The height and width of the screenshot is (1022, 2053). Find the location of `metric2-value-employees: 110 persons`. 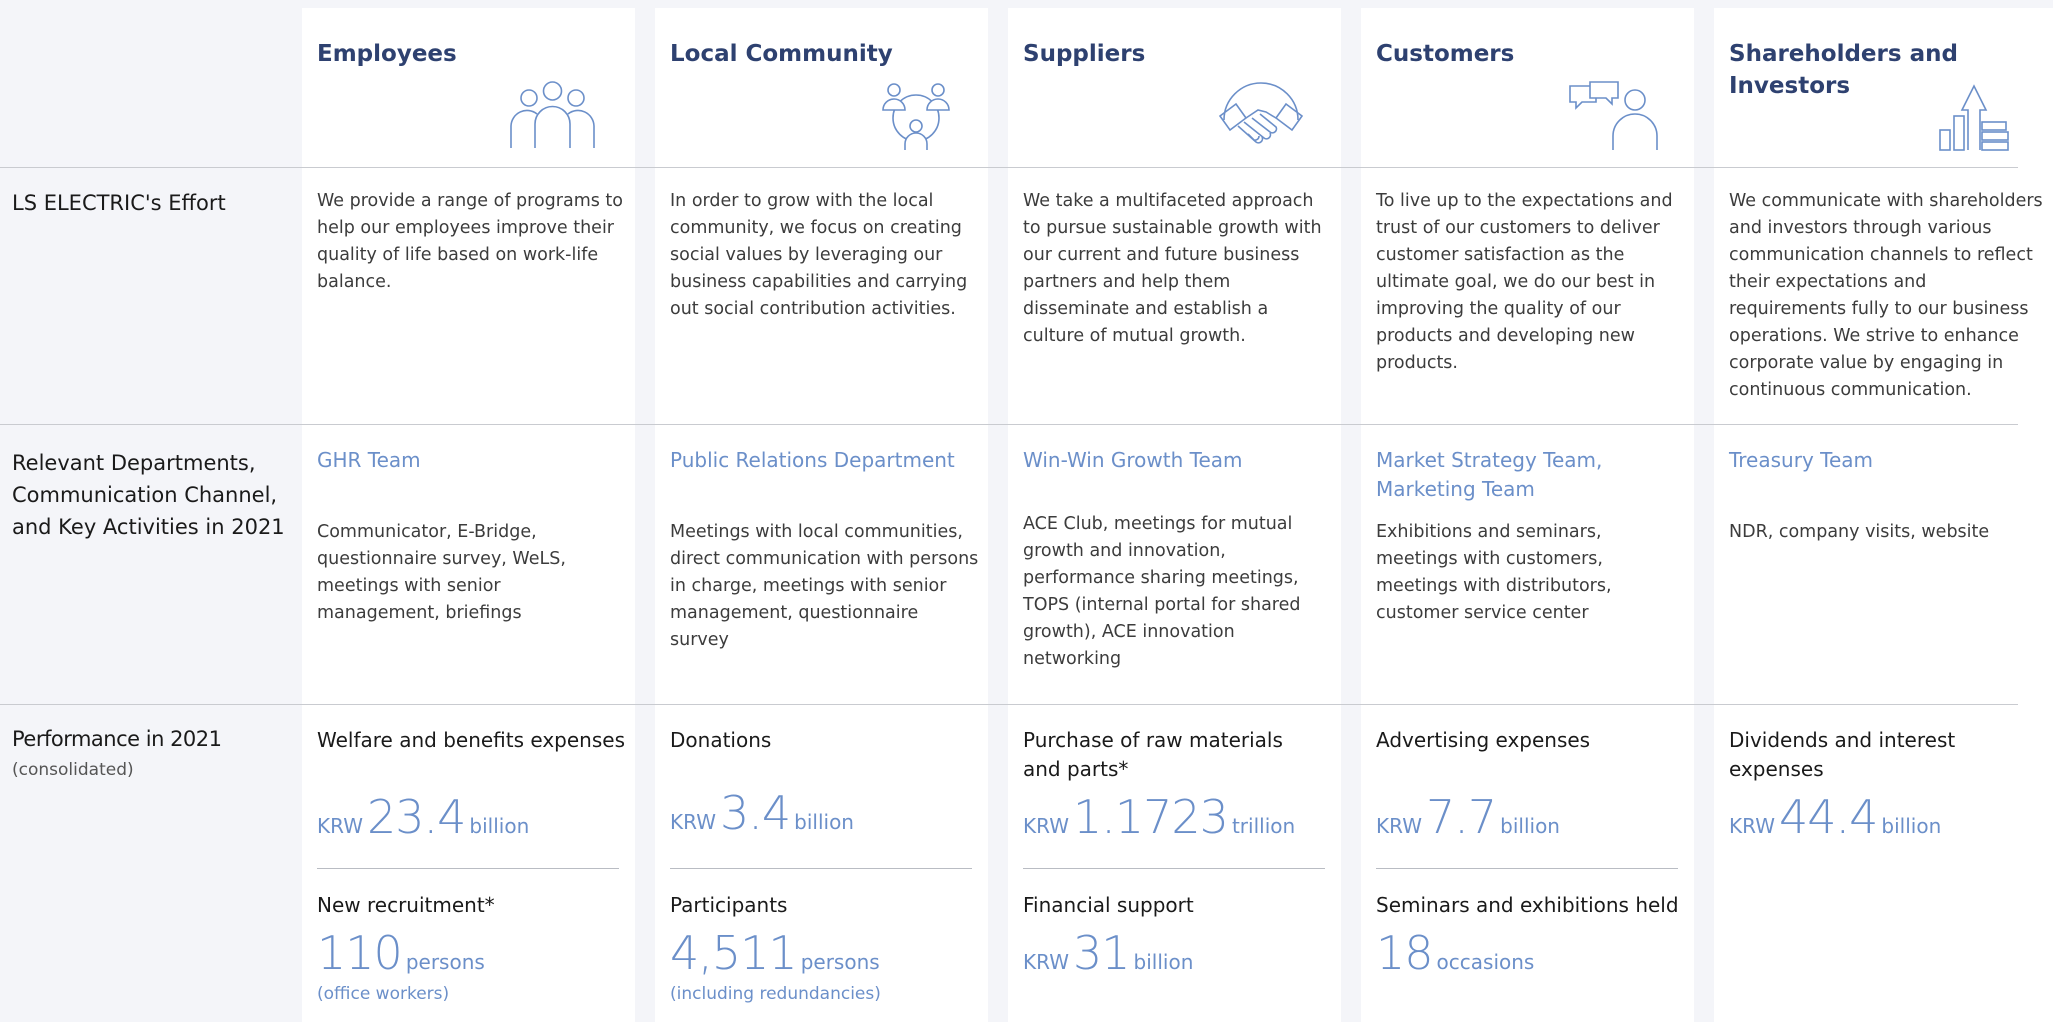

metric2-value-employees: 110 persons is located at coordinates (401, 953).